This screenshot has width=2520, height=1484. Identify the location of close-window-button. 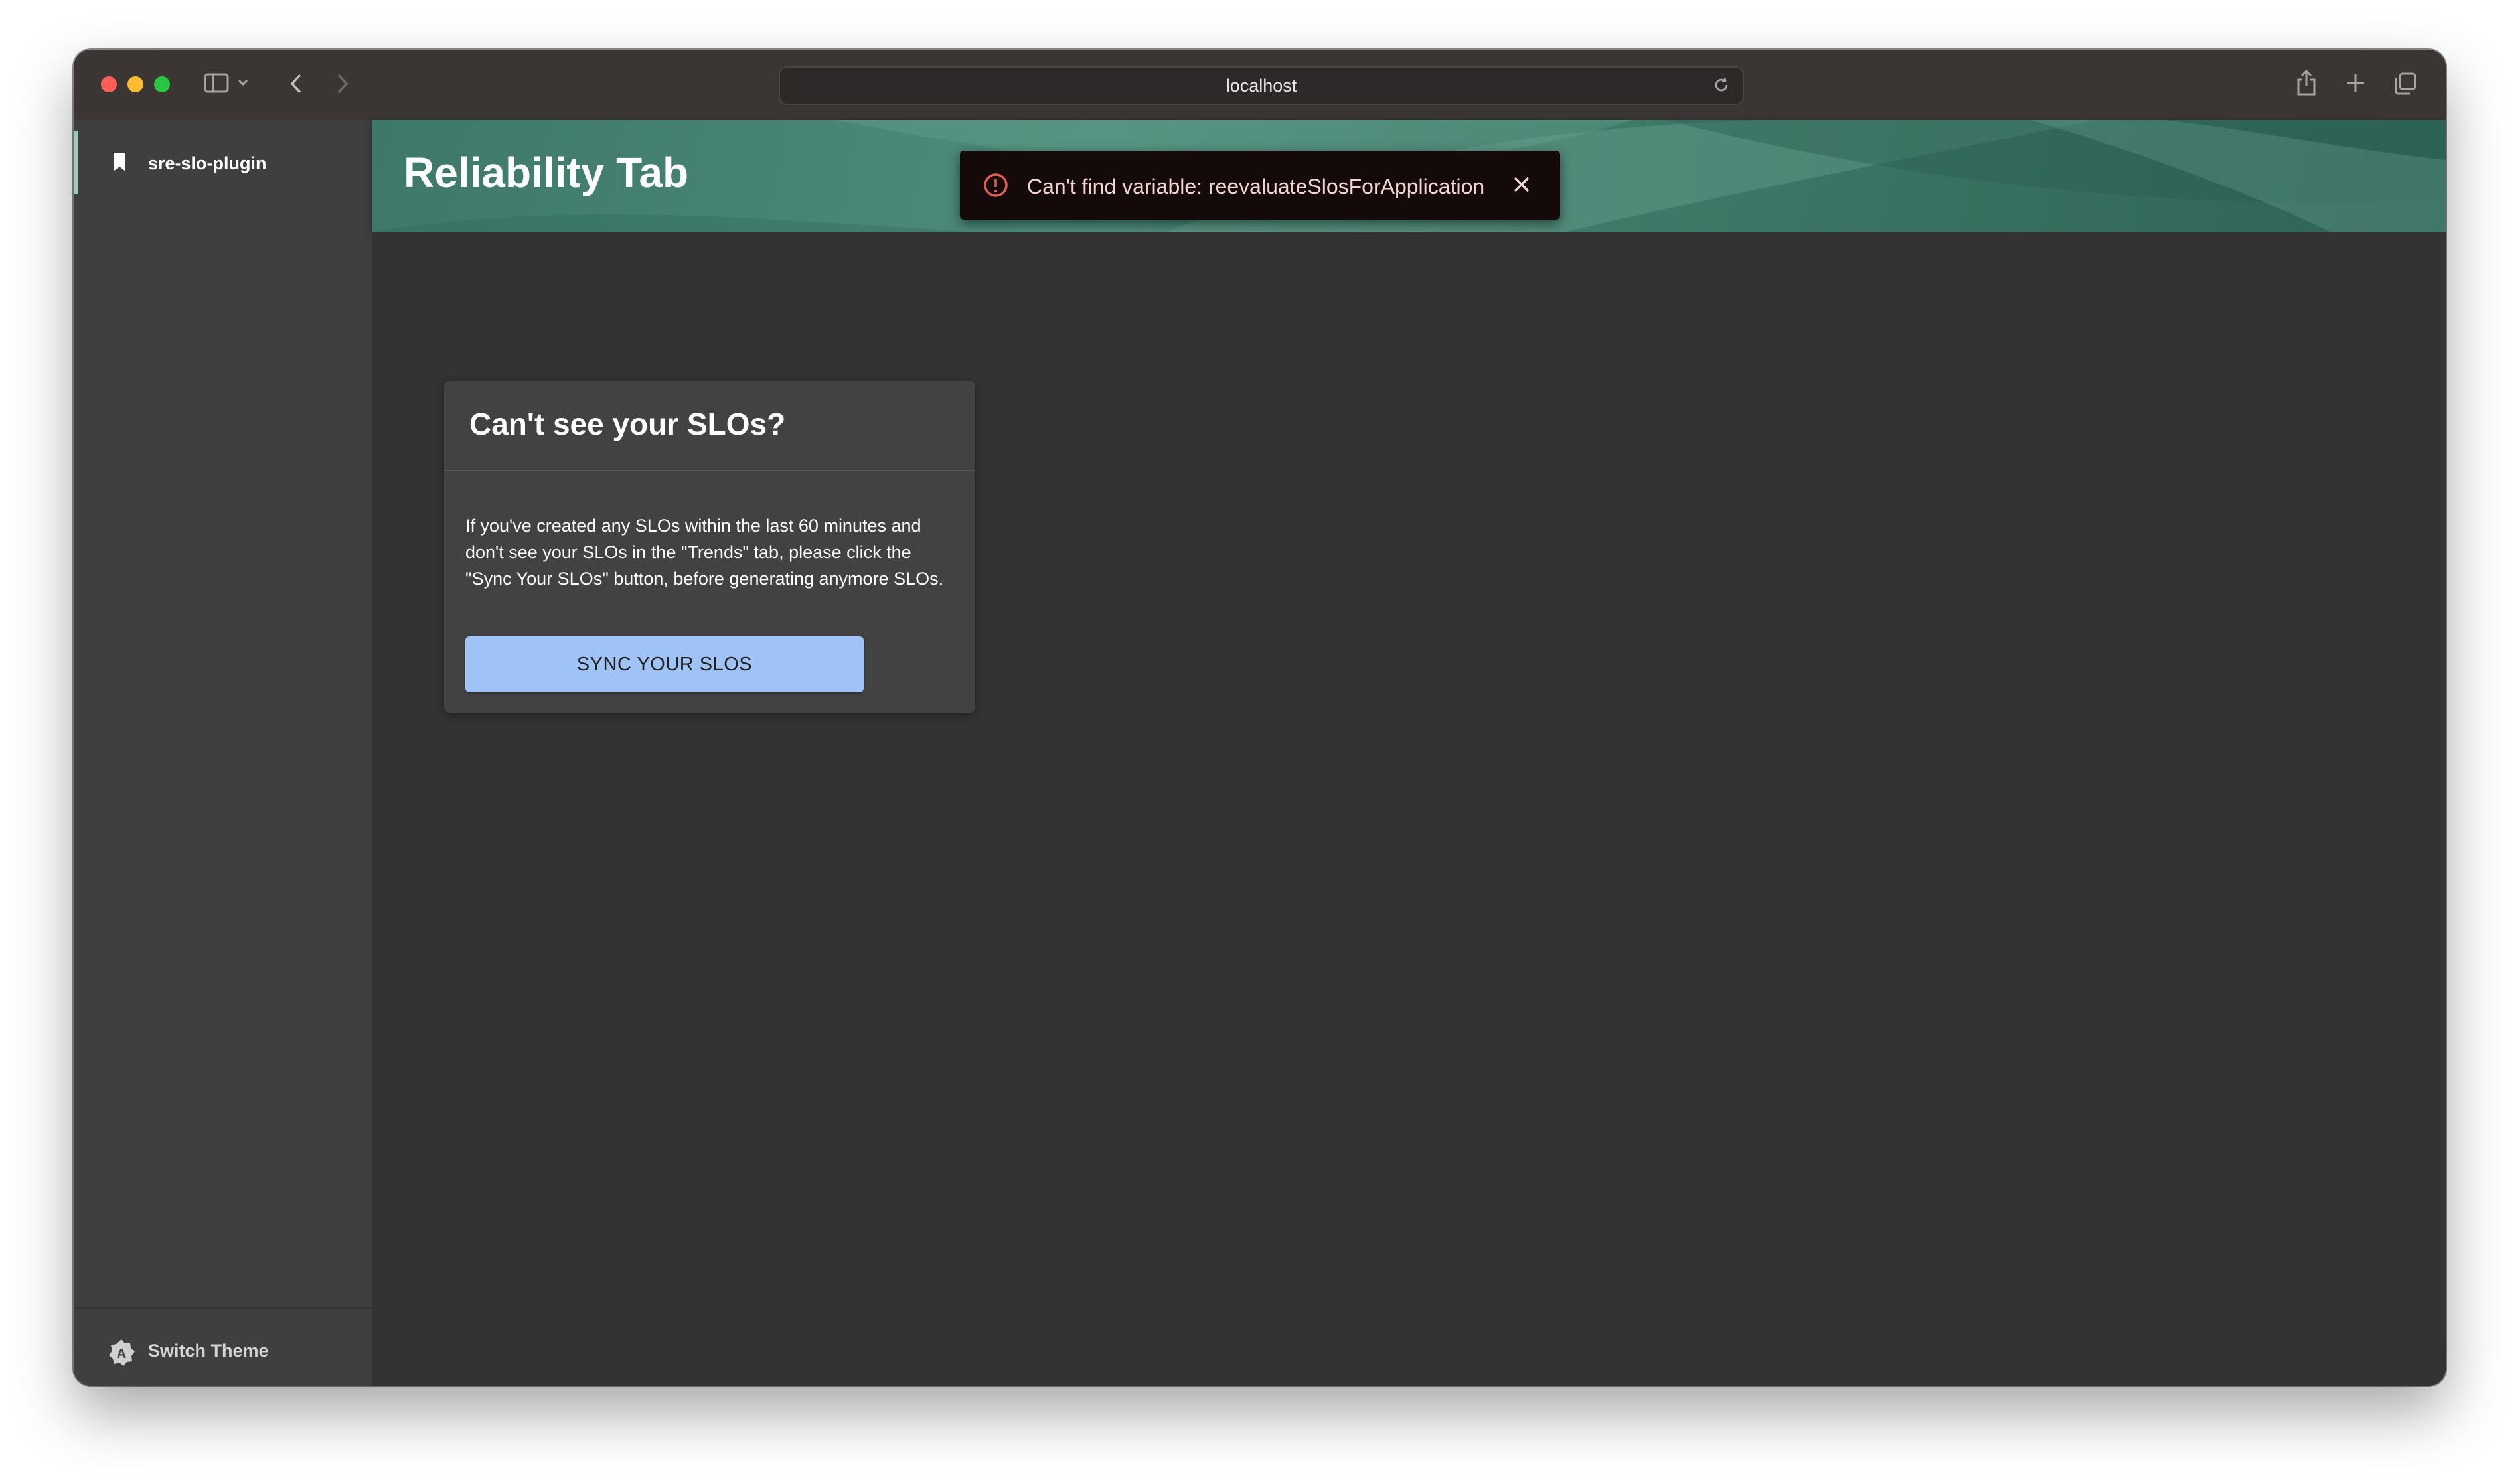
(109, 84).